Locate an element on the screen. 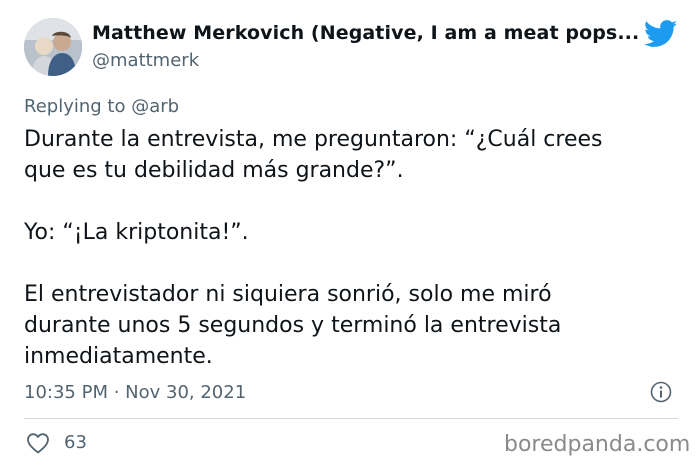 This screenshot has width=700, height=471. tweet-text-line: inmediatamente. is located at coordinates (118, 356).